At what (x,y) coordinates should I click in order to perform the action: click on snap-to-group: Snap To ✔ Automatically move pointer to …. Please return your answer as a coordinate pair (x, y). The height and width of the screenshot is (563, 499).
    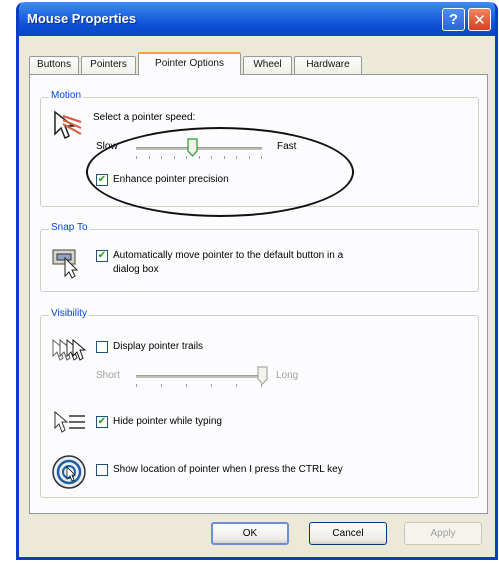
    Looking at the image, I should click on (259, 257).